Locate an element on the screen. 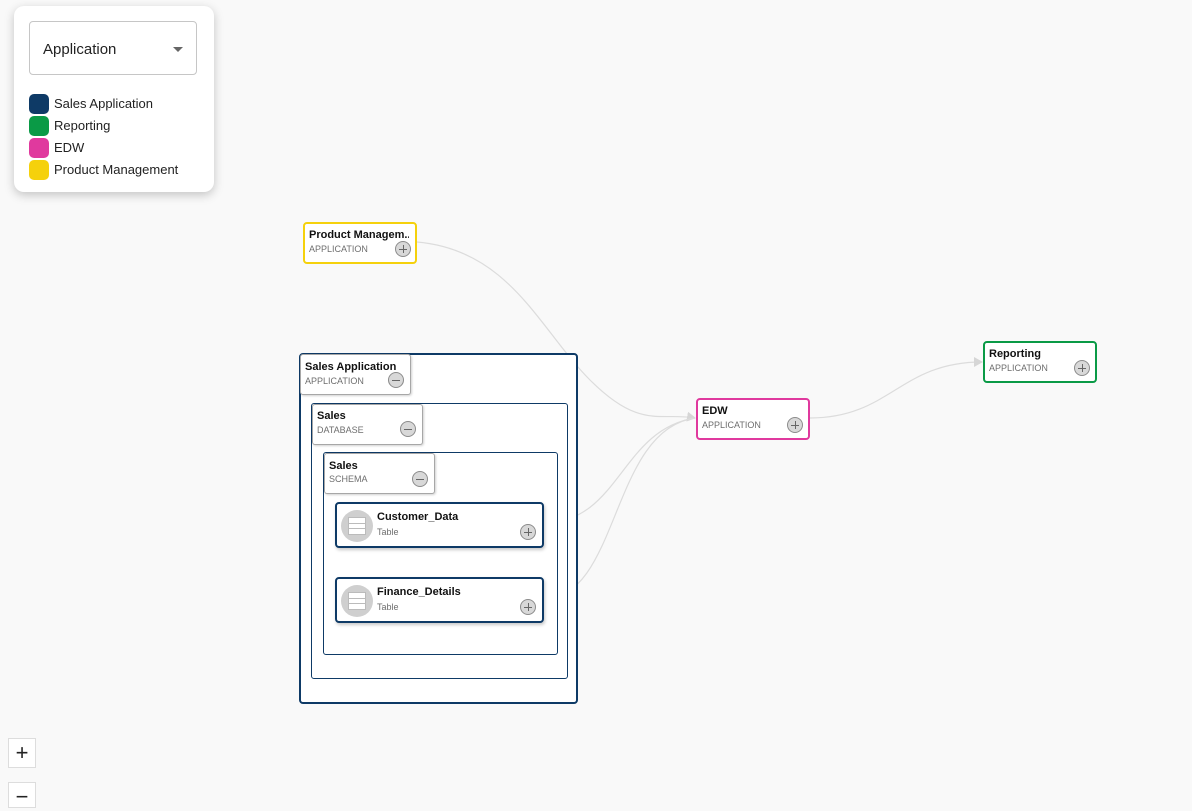  node-title: Finance_Details is located at coordinates (419, 592).